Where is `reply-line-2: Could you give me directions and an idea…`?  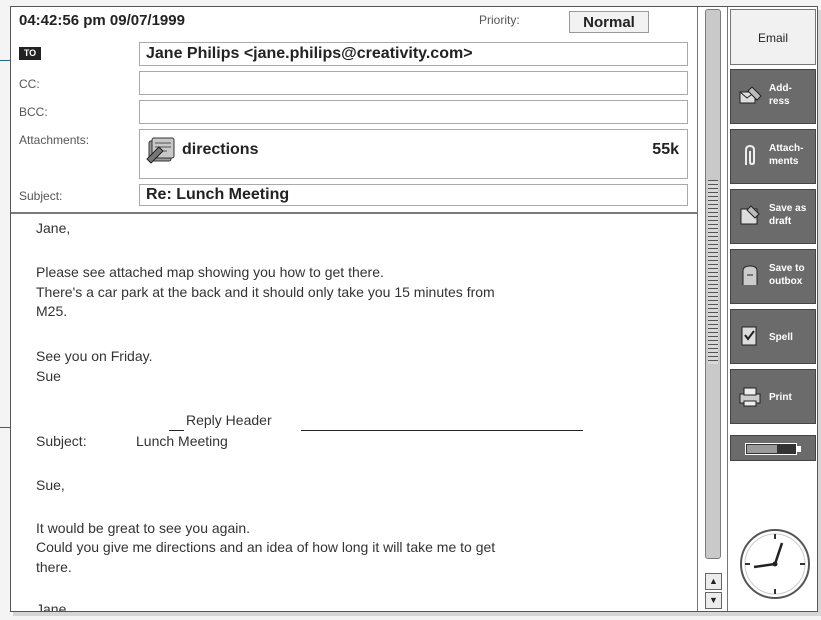 reply-line-2: Could you give me directions and an idea… is located at coordinates (266, 547).